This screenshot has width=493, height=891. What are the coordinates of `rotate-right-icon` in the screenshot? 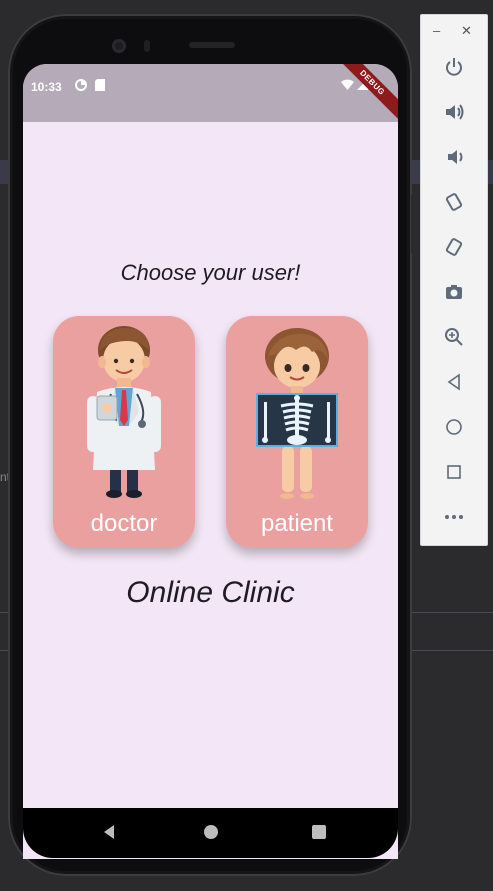 It's located at (454, 247).